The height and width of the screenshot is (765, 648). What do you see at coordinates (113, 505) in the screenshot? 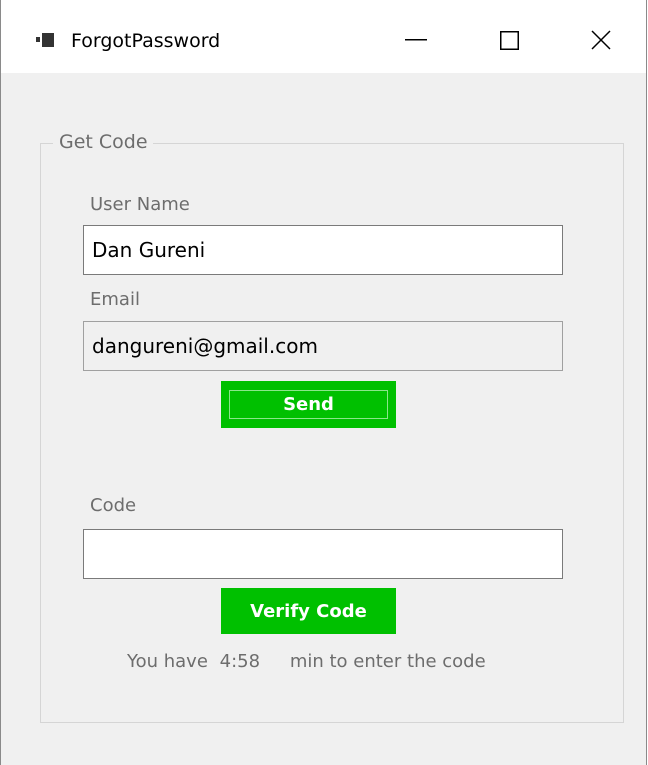
I see `code-label: Code` at bounding box center [113, 505].